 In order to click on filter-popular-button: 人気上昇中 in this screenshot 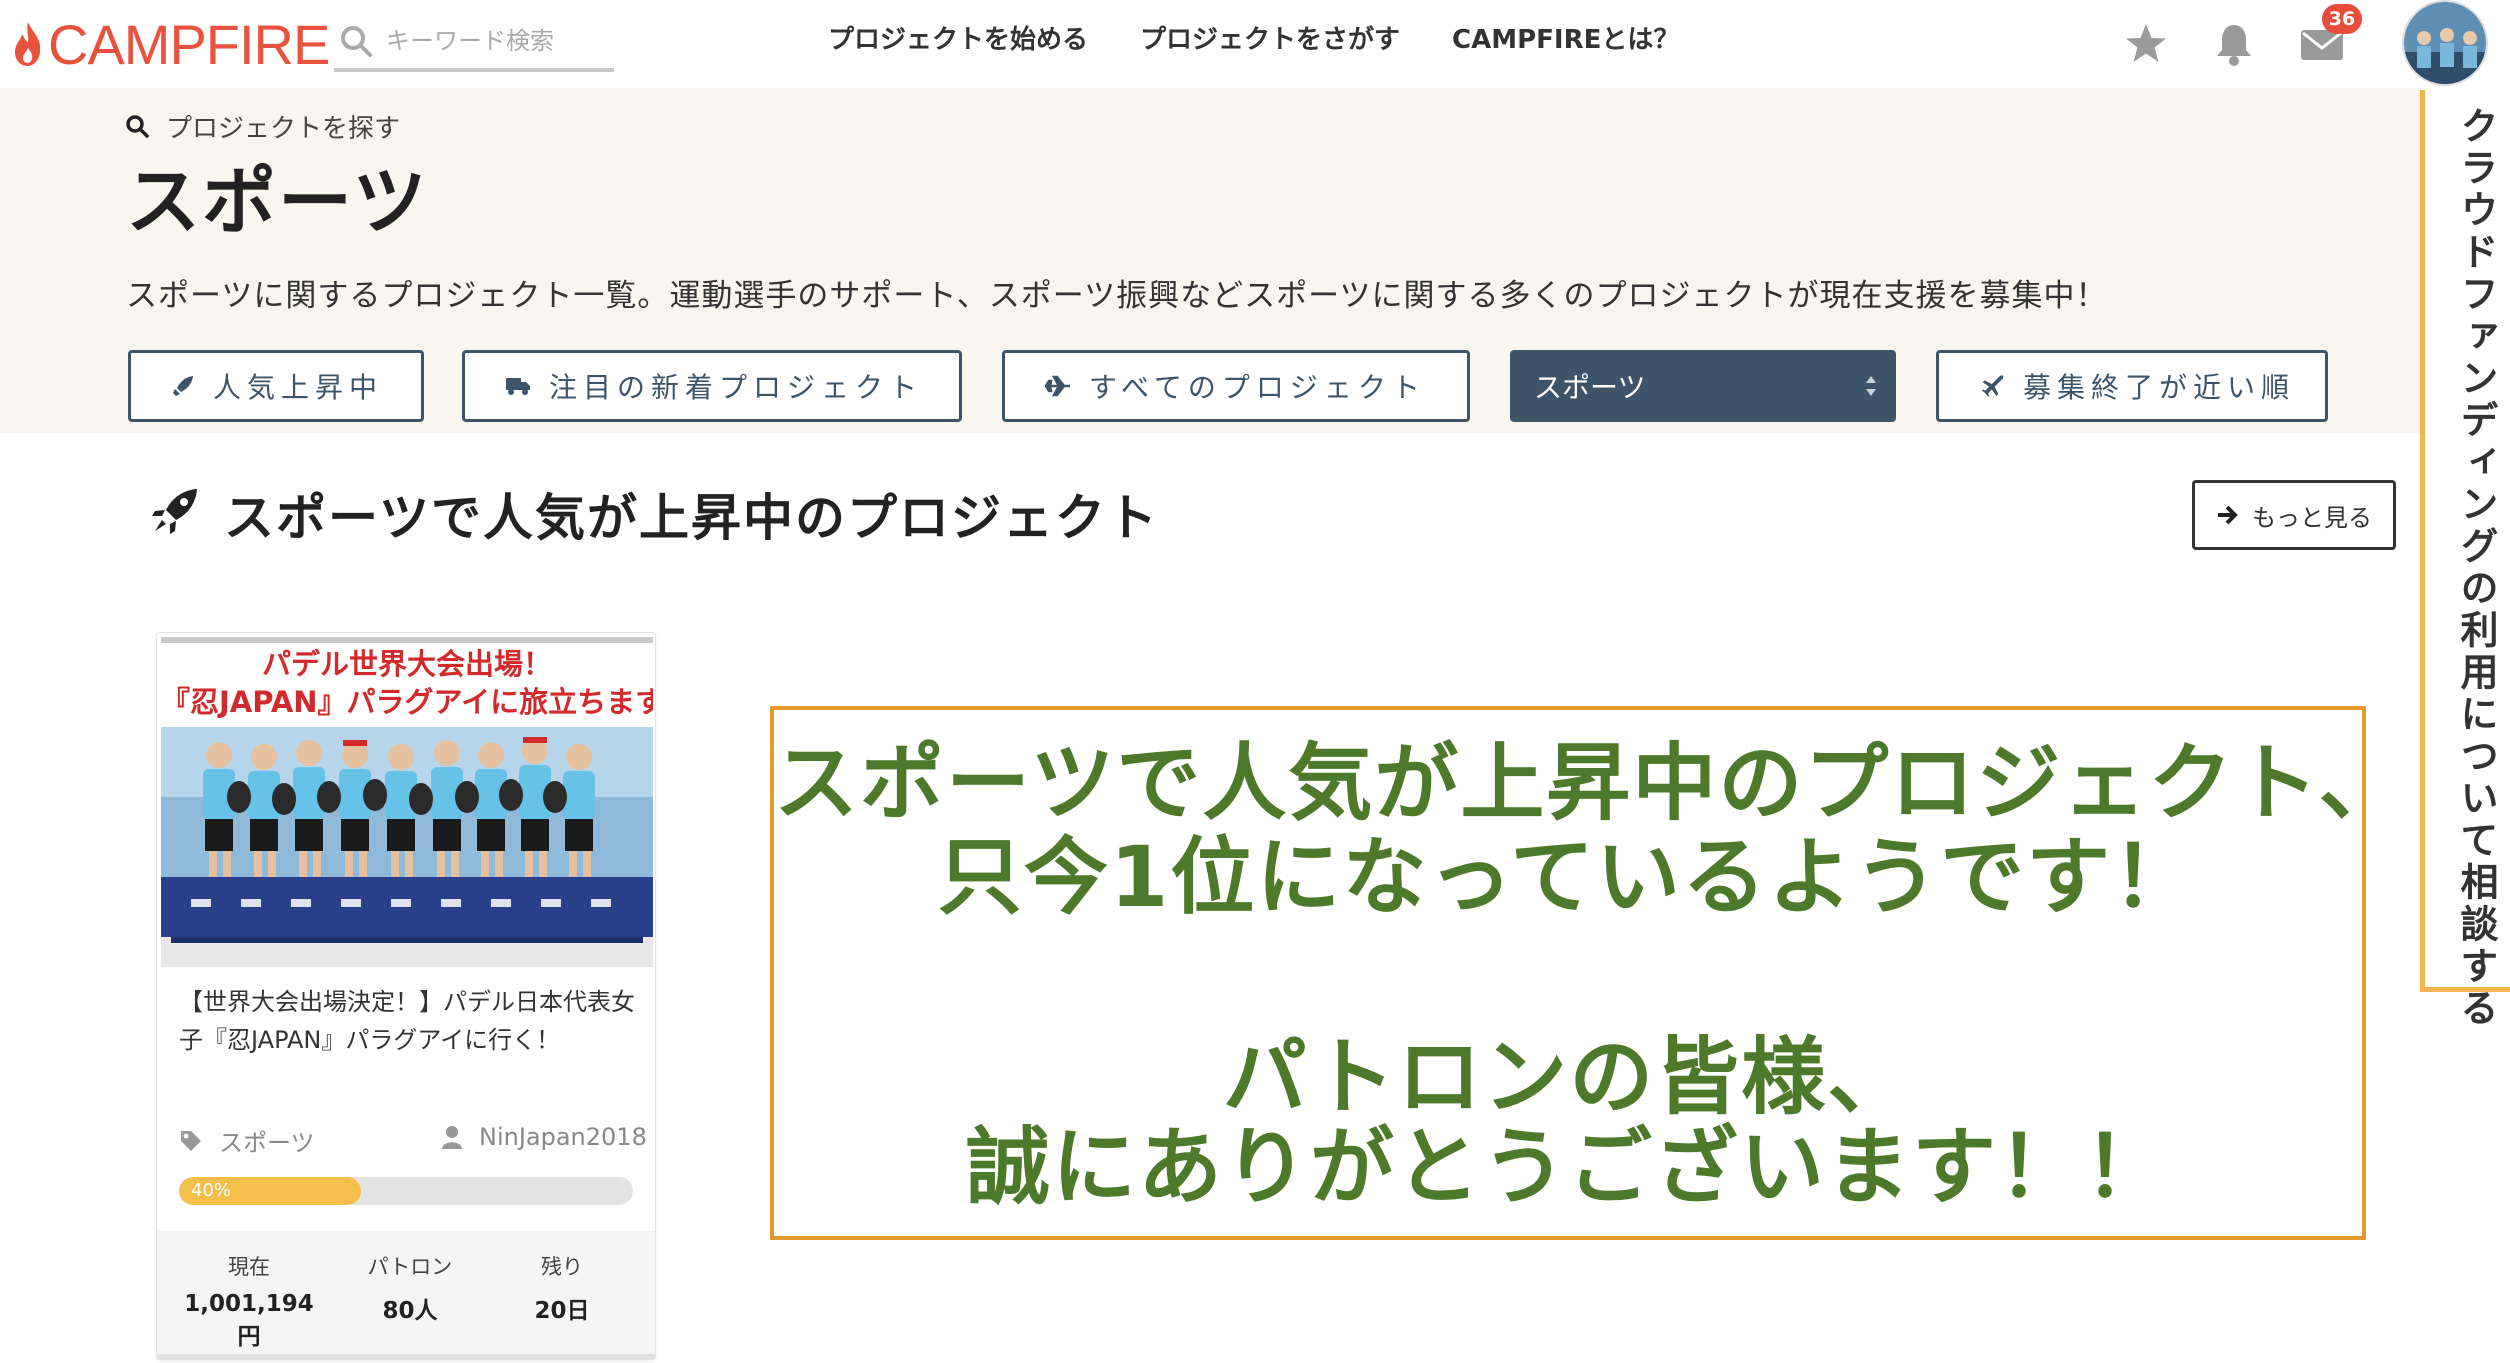, I will do `click(276, 386)`.